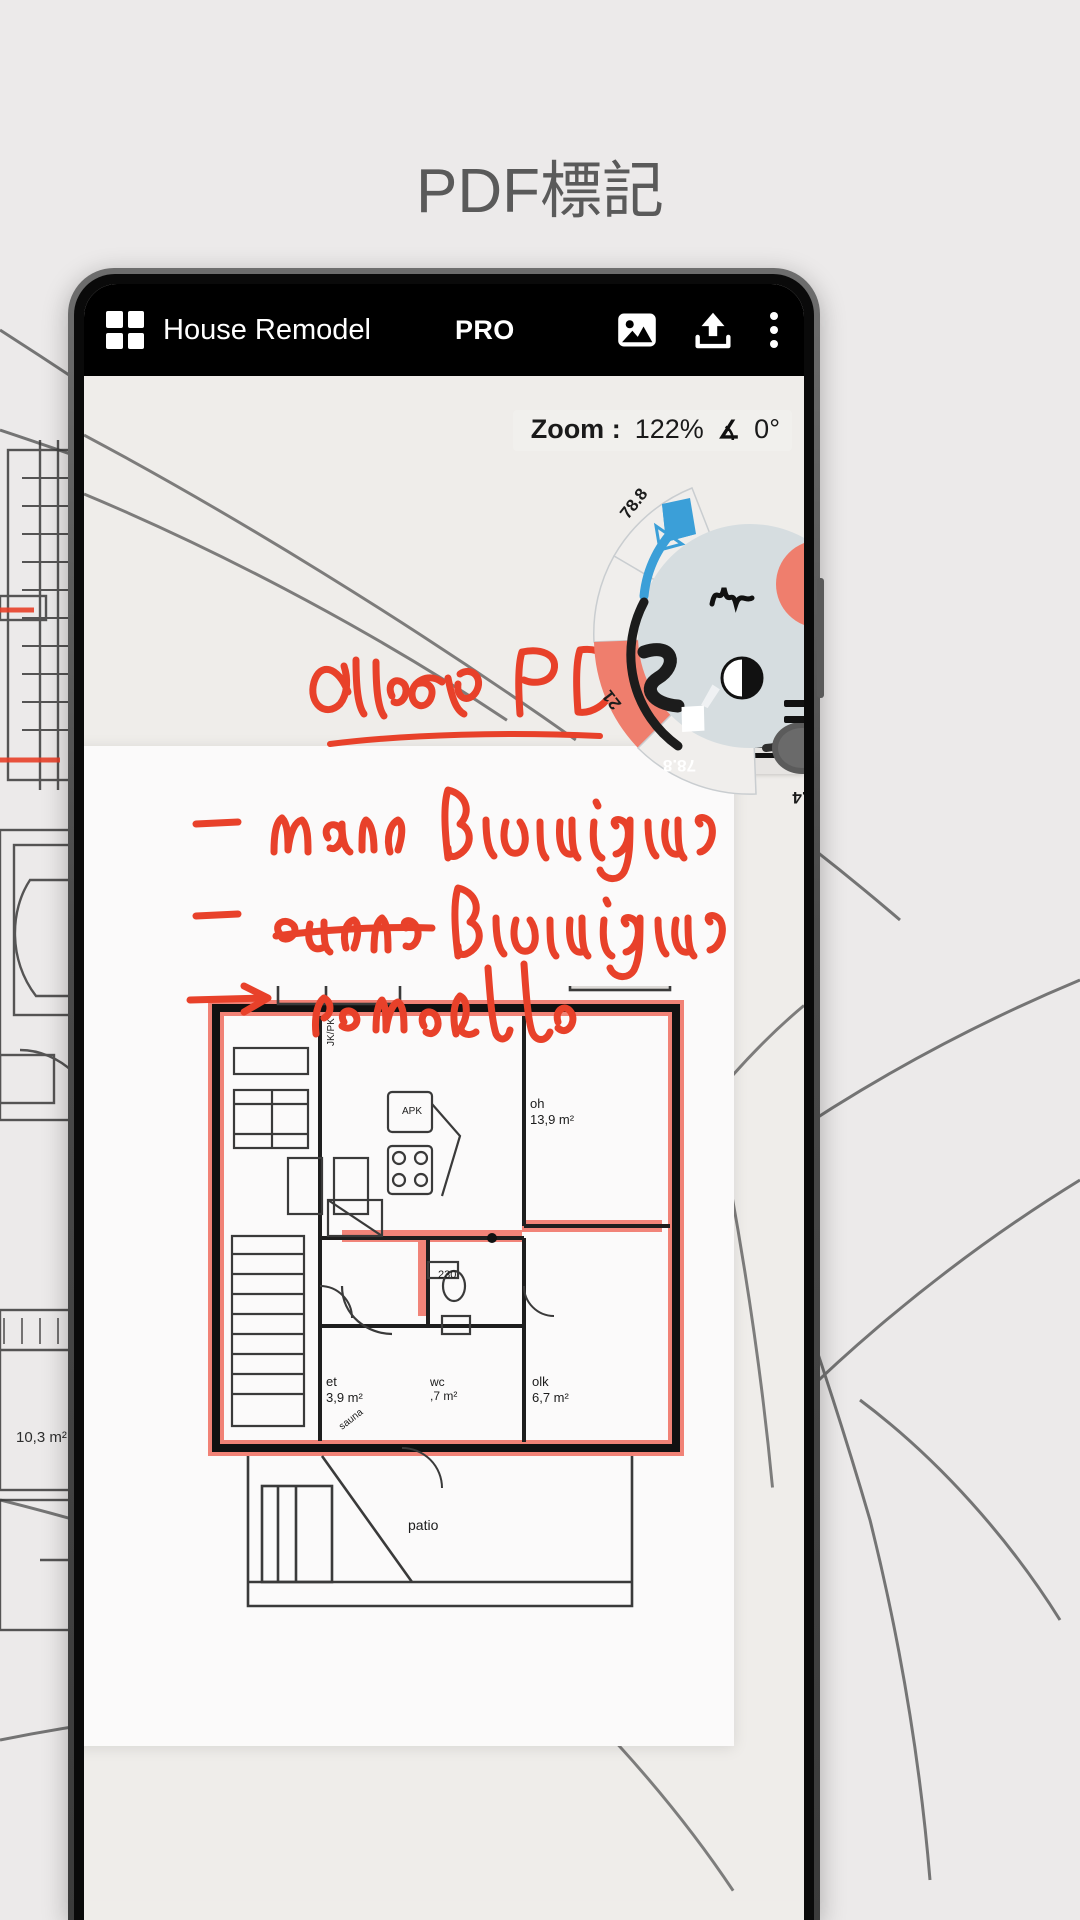  Describe the element at coordinates (539, 191) in the screenshot. I see `page-title: PDF標記` at that location.